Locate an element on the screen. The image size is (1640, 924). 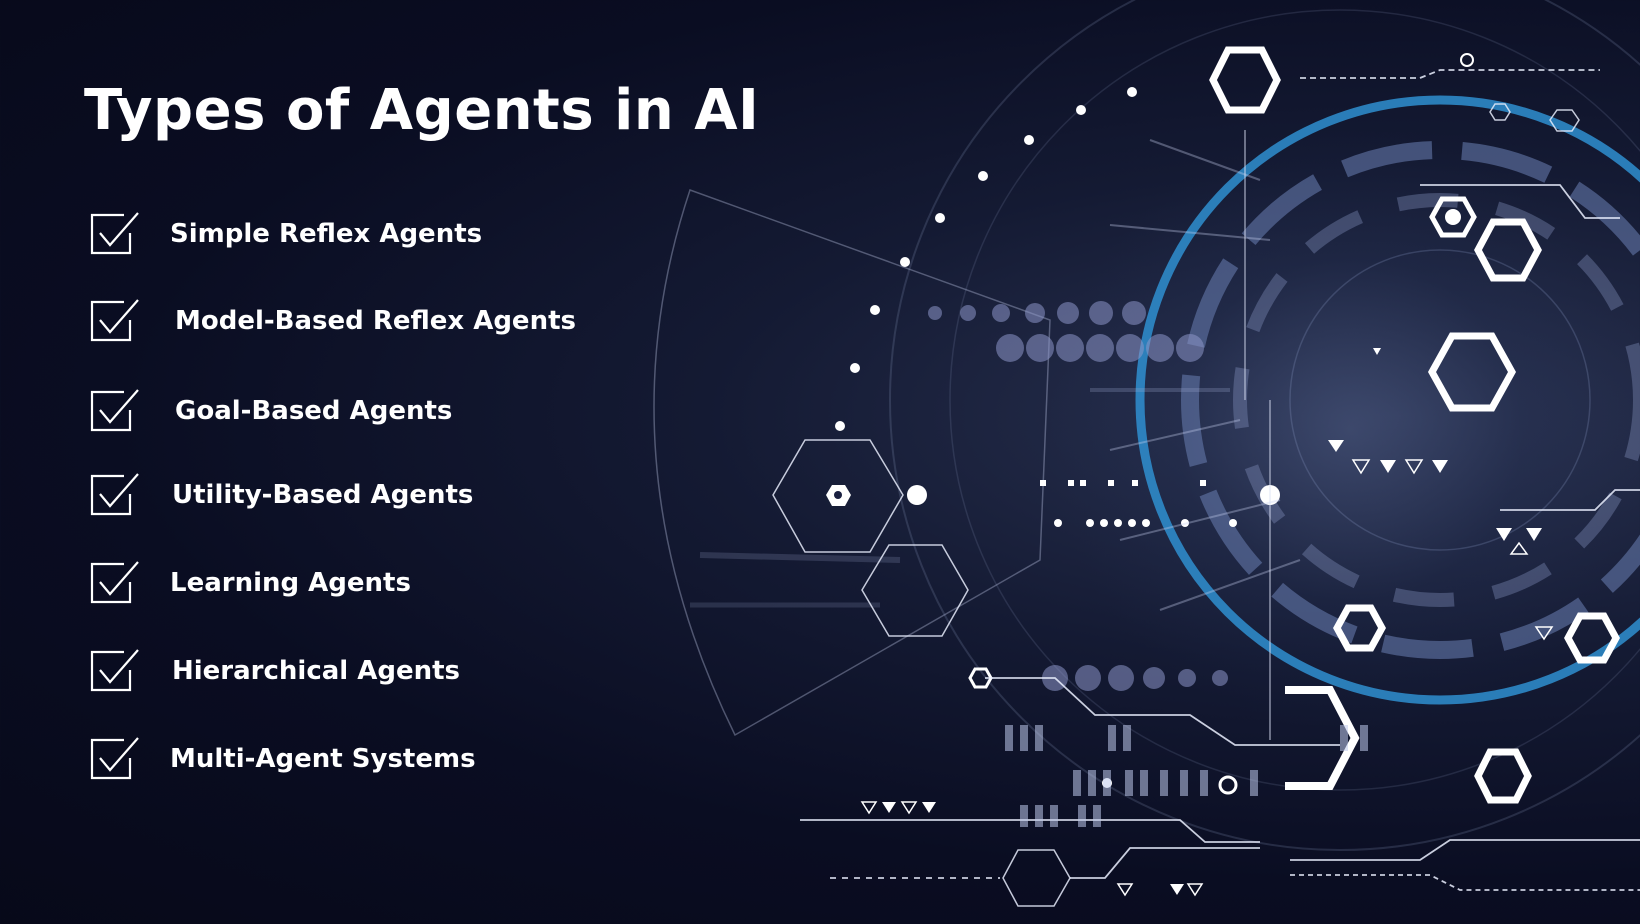
agent-type-label: Utility-Based Agents is located at coordinates (323, 495).